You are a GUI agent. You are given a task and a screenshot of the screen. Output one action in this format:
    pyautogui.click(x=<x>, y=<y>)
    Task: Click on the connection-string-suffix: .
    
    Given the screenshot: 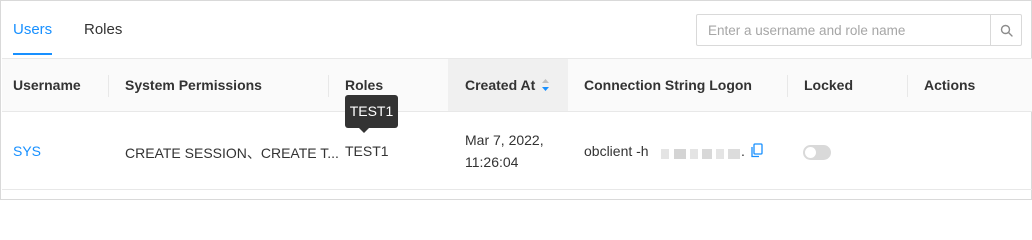 What is the action you would take?
    pyautogui.click(x=743, y=151)
    